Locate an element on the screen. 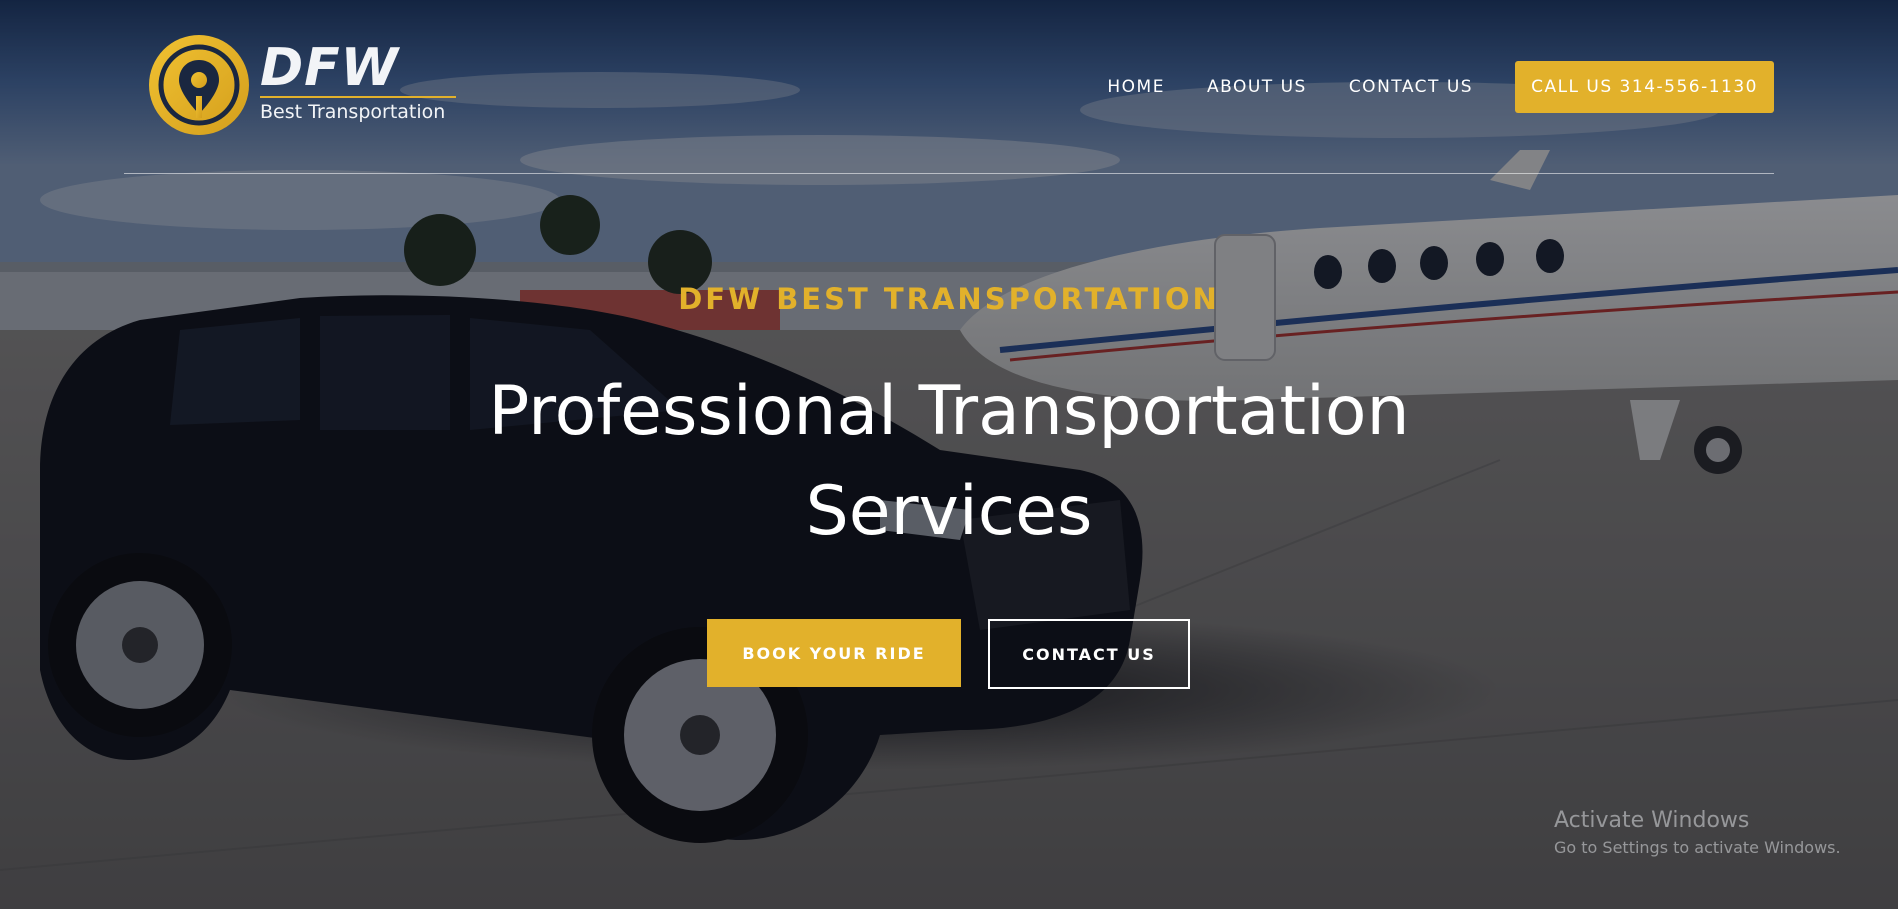  call-us-button: CALL US 314-556-1130 is located at coordinates (1644, 87).